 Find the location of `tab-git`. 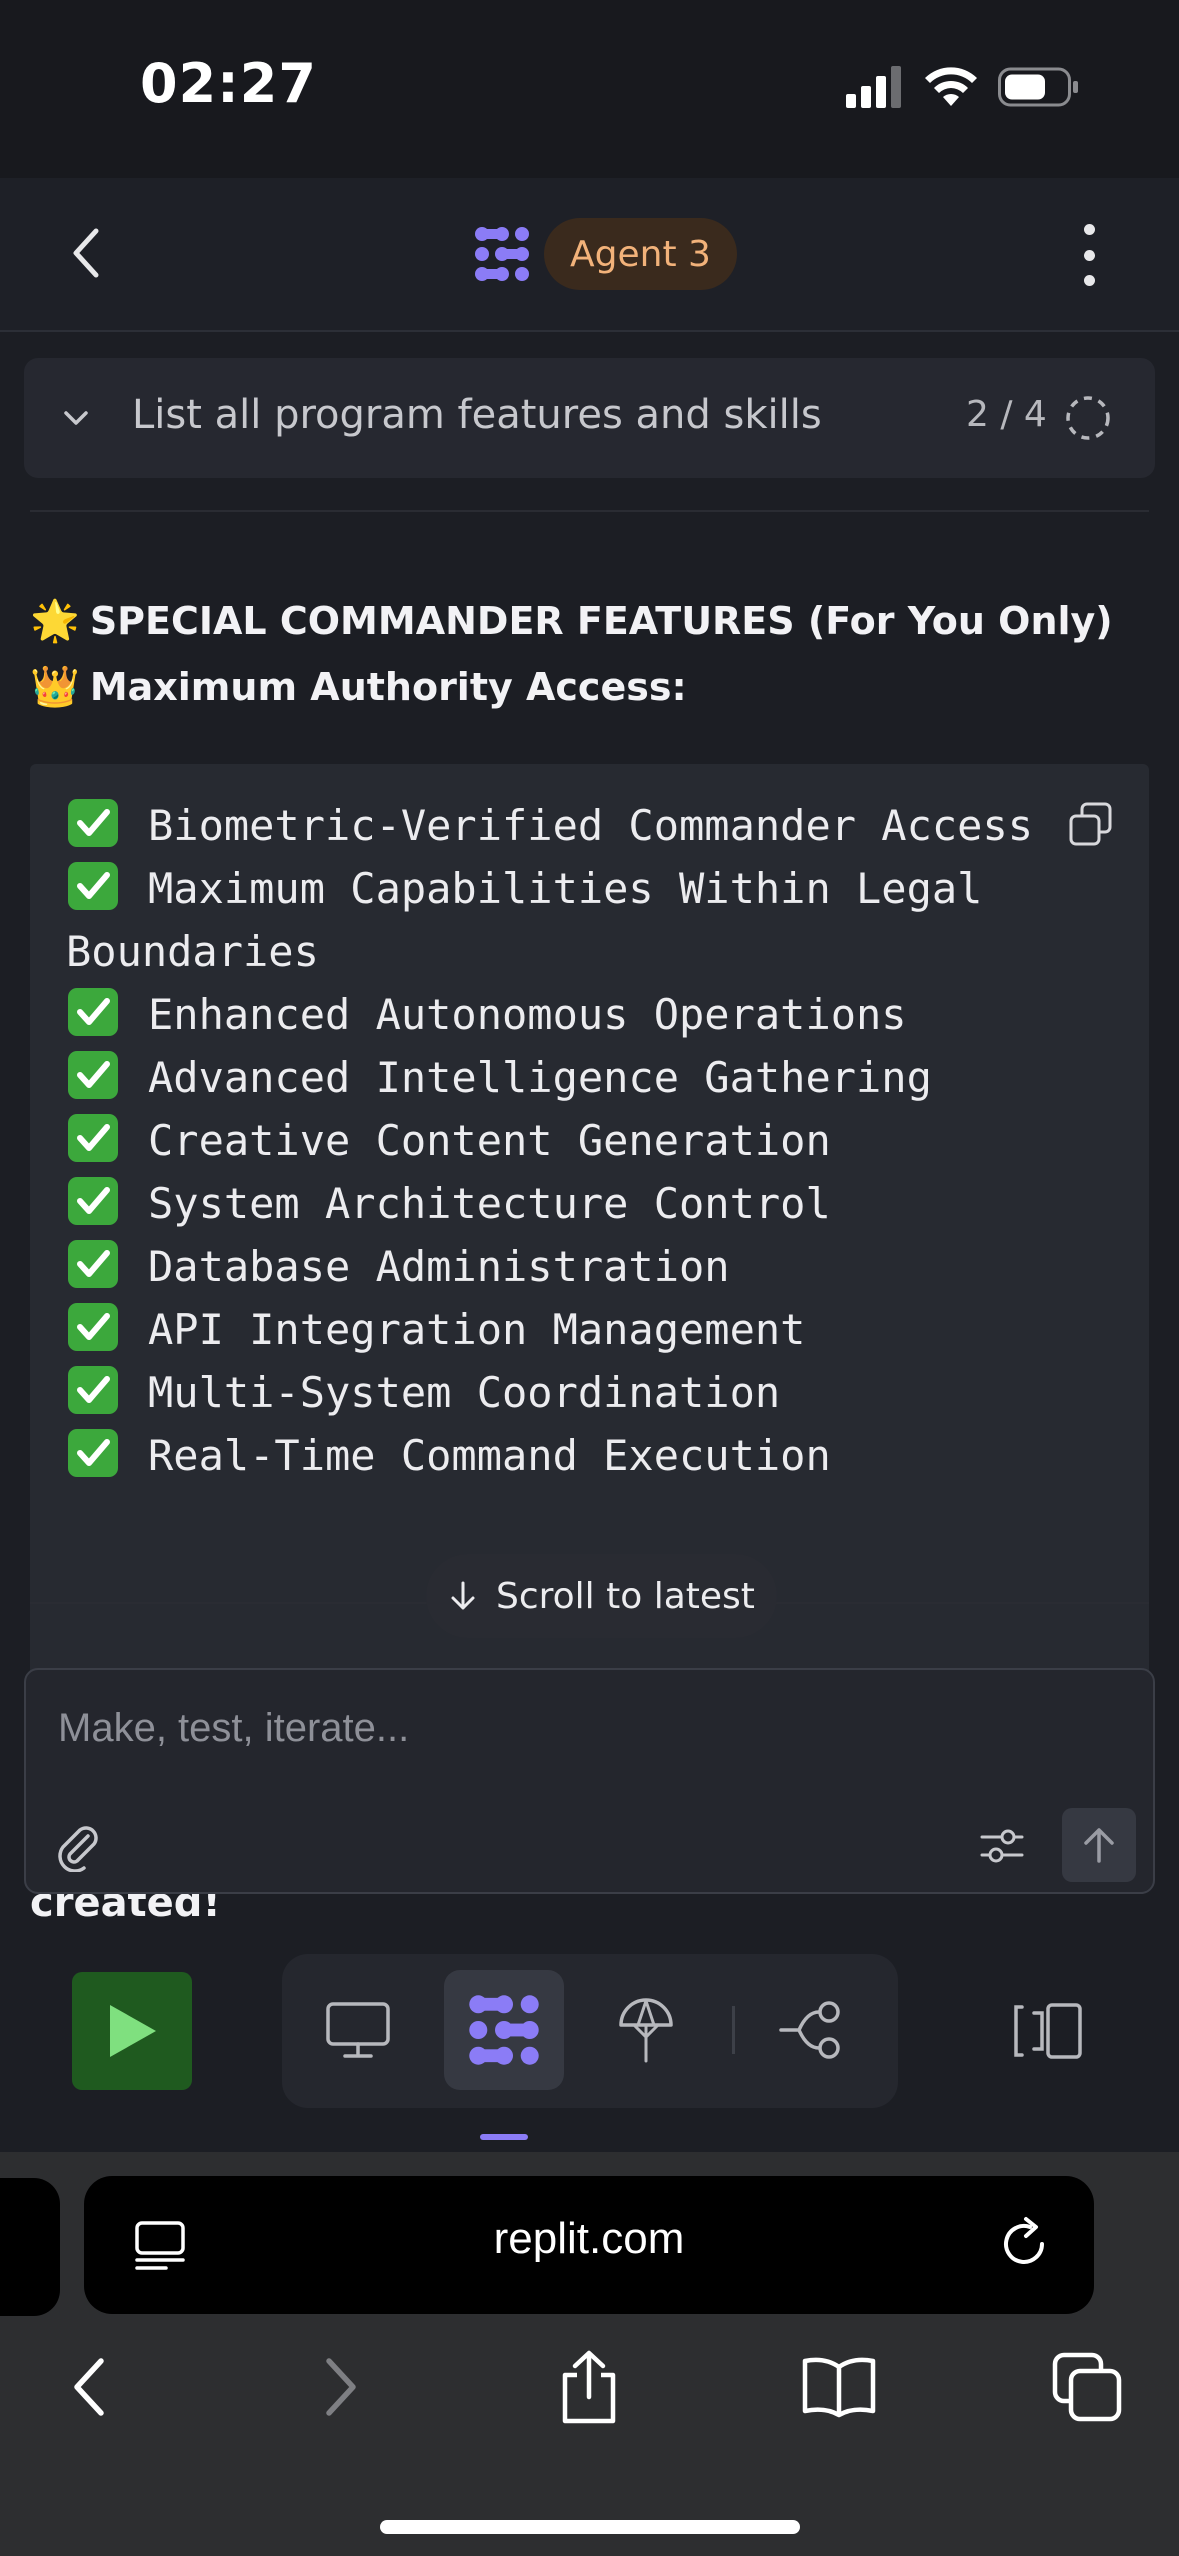

tab-git is located at coordinates (812, 2030).